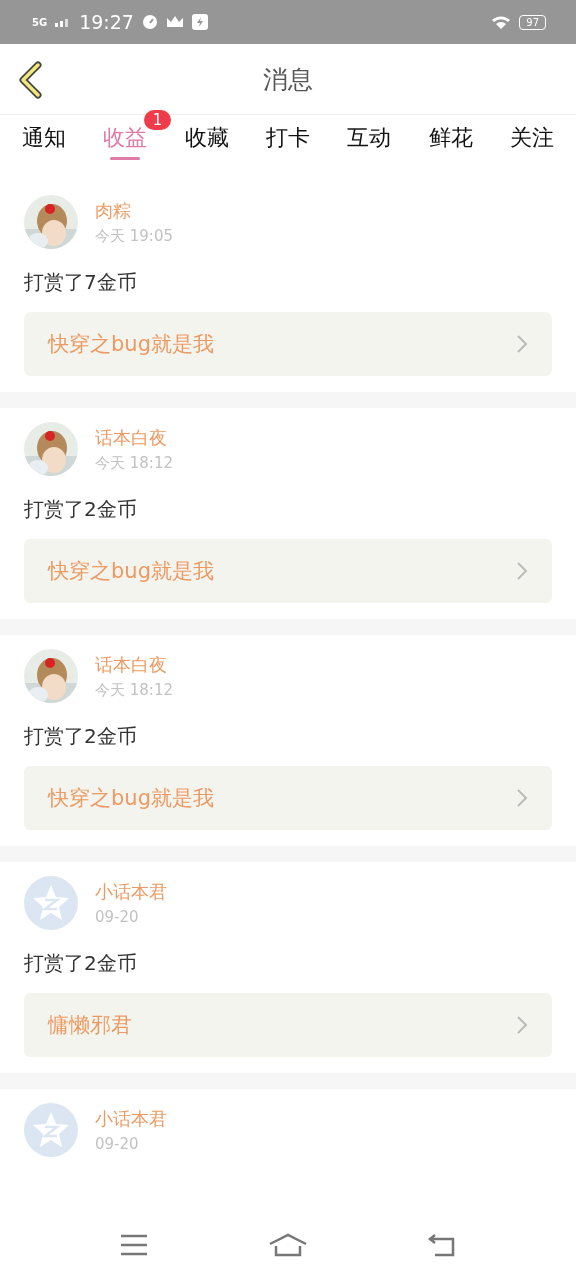 Image resolution: width=576 pixels, height=1280 pixels. Describe the element at coordinates (532, 22) in the screenshot. I see `battery-level: 97` at that location.